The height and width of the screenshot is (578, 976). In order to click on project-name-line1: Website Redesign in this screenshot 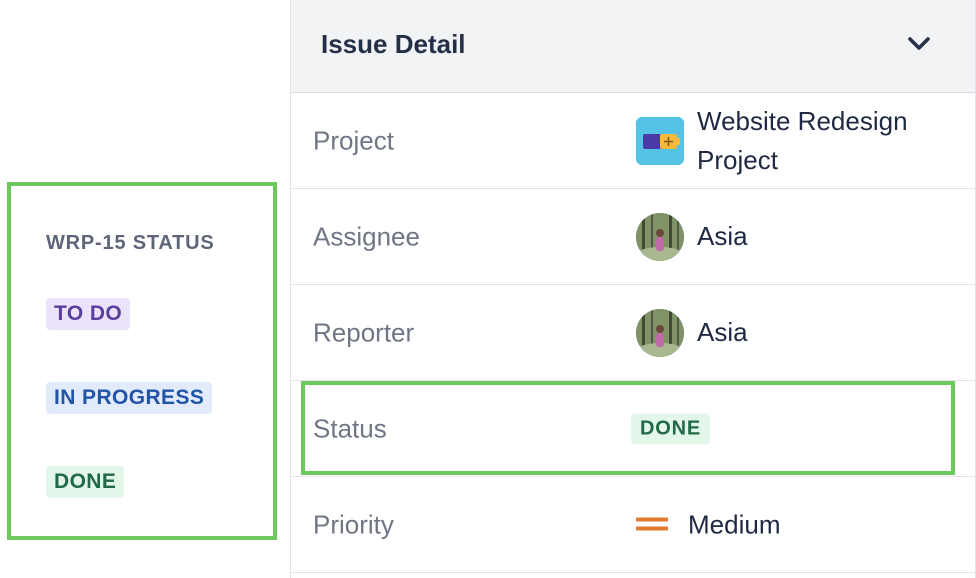, I will do `click(802, 120)`.